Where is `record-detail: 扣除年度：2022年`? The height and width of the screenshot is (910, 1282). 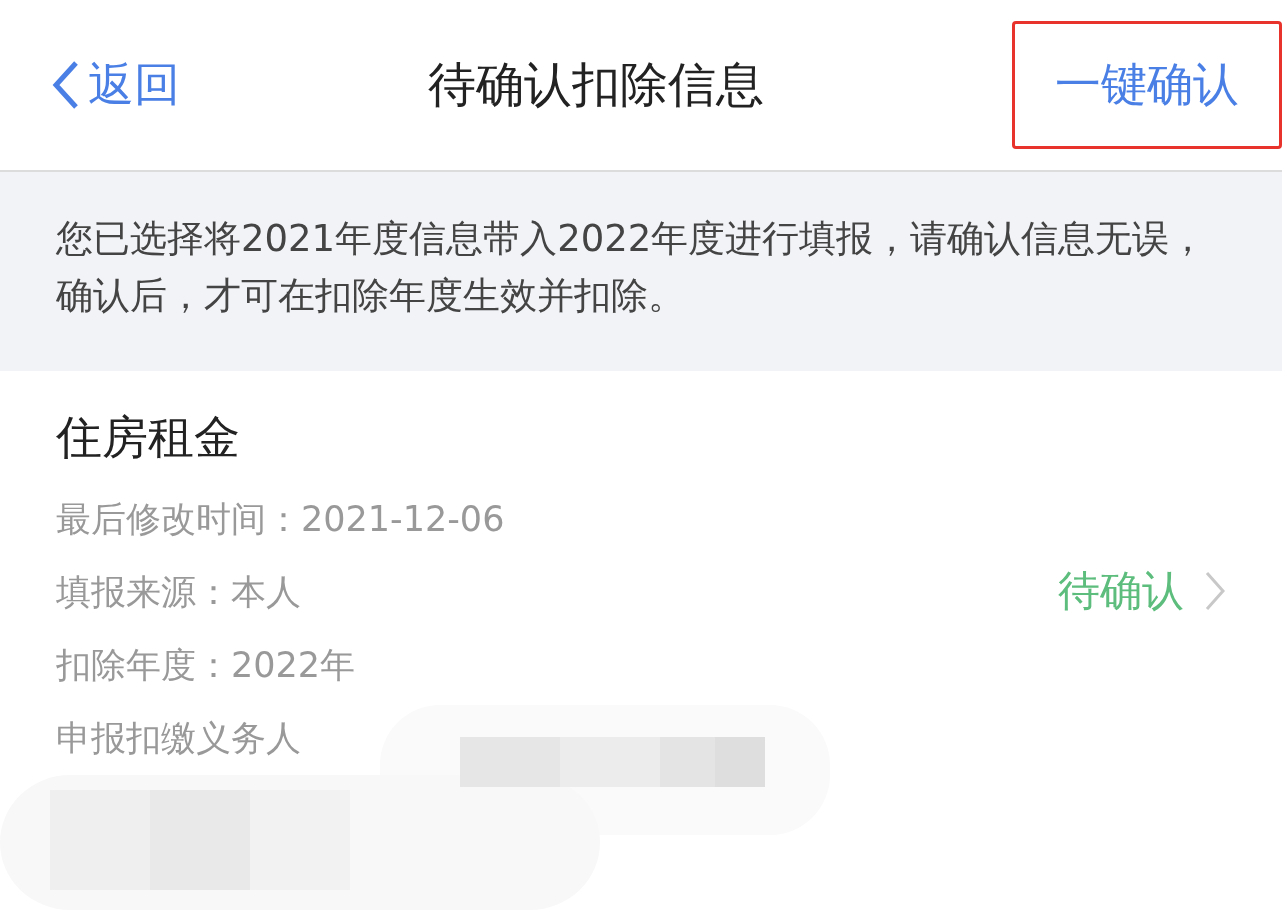
record-detail: 扣除年度：2022年 is located at coordinates (206, 665).